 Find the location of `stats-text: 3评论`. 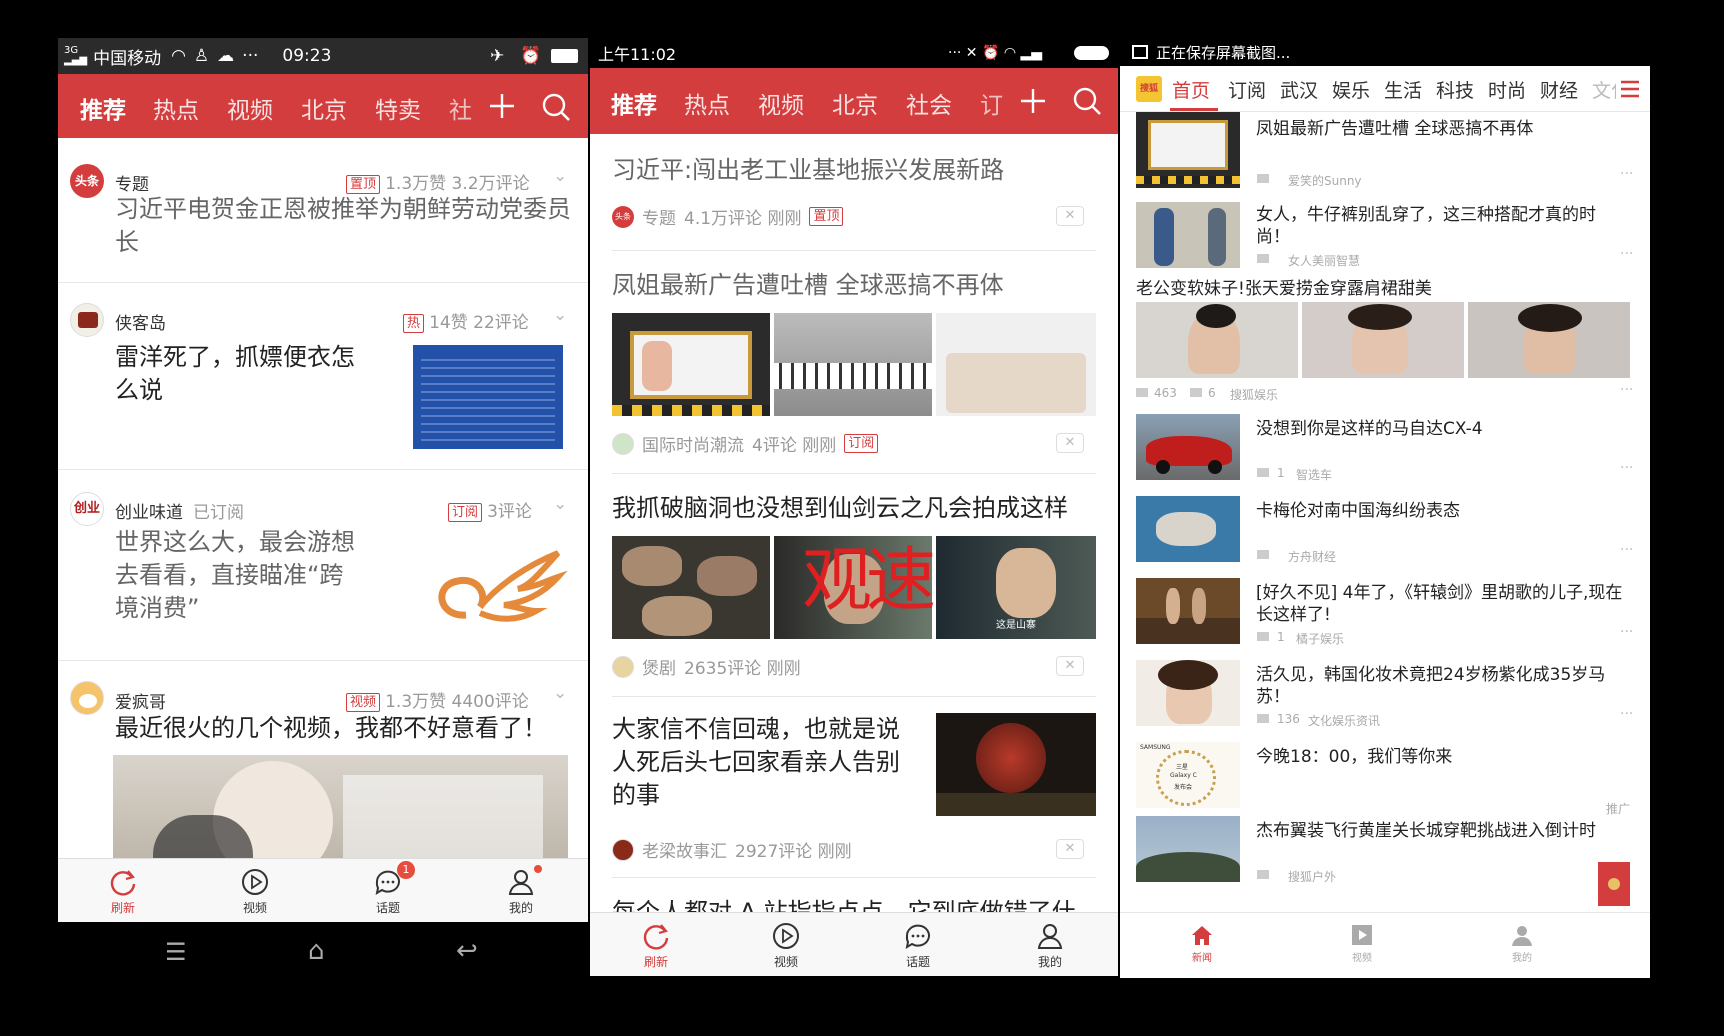

stats-text: 3评论 is located at coordinates (509, 512).